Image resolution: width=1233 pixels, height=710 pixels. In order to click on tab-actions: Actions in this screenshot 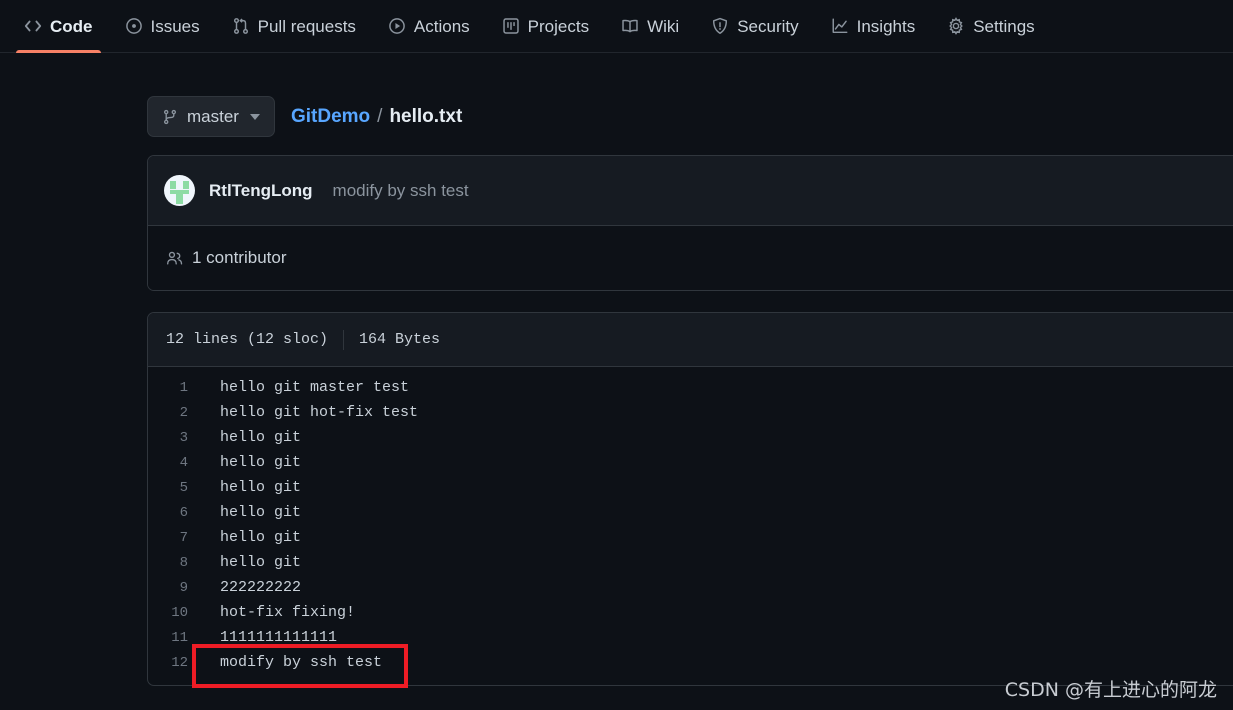, I will do `click(429, 26)`.